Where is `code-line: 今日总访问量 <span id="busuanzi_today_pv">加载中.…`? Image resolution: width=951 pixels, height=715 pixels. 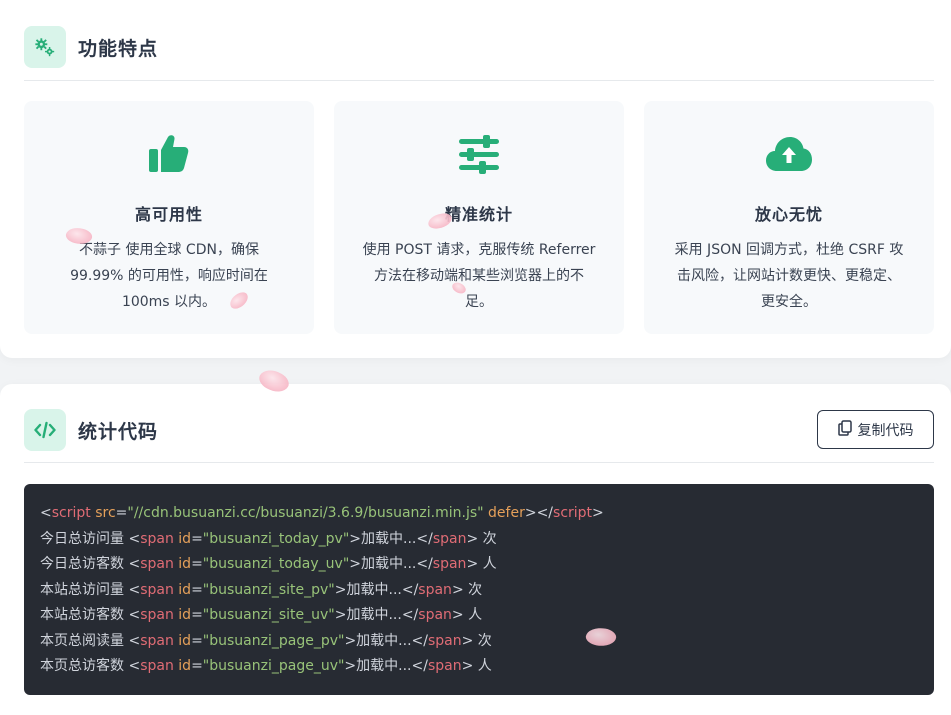 code-line: 今日总访问量 <span id="busuanzi_today_pv">加载中.… is located at coordinates (268, 538).